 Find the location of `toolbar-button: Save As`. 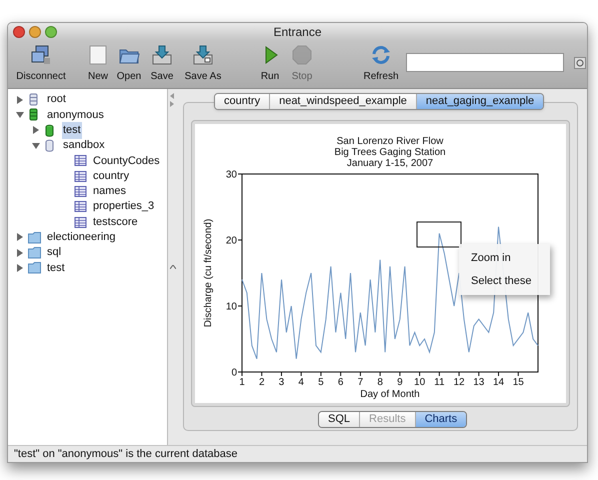

toolbar-button: Save As is located at coordinates (203, 64).